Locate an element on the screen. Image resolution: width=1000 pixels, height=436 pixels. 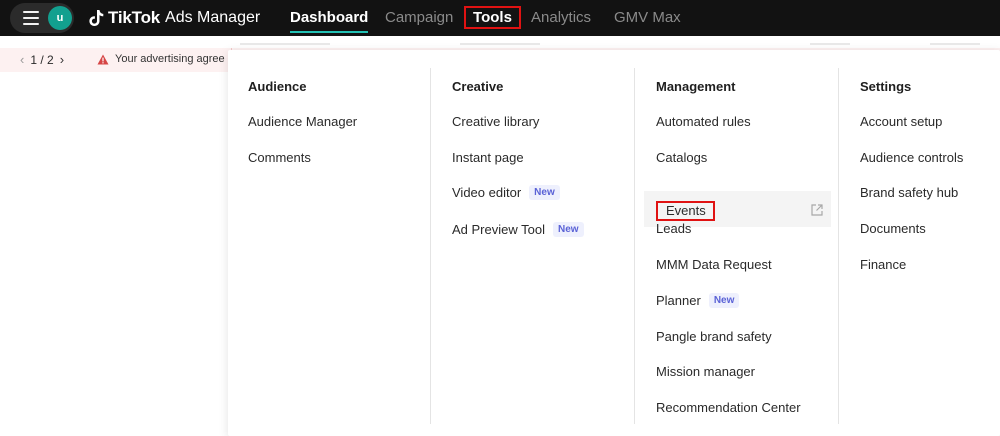
menu-item-mission-manager: Mission manager is located at coordinates (705, 371).